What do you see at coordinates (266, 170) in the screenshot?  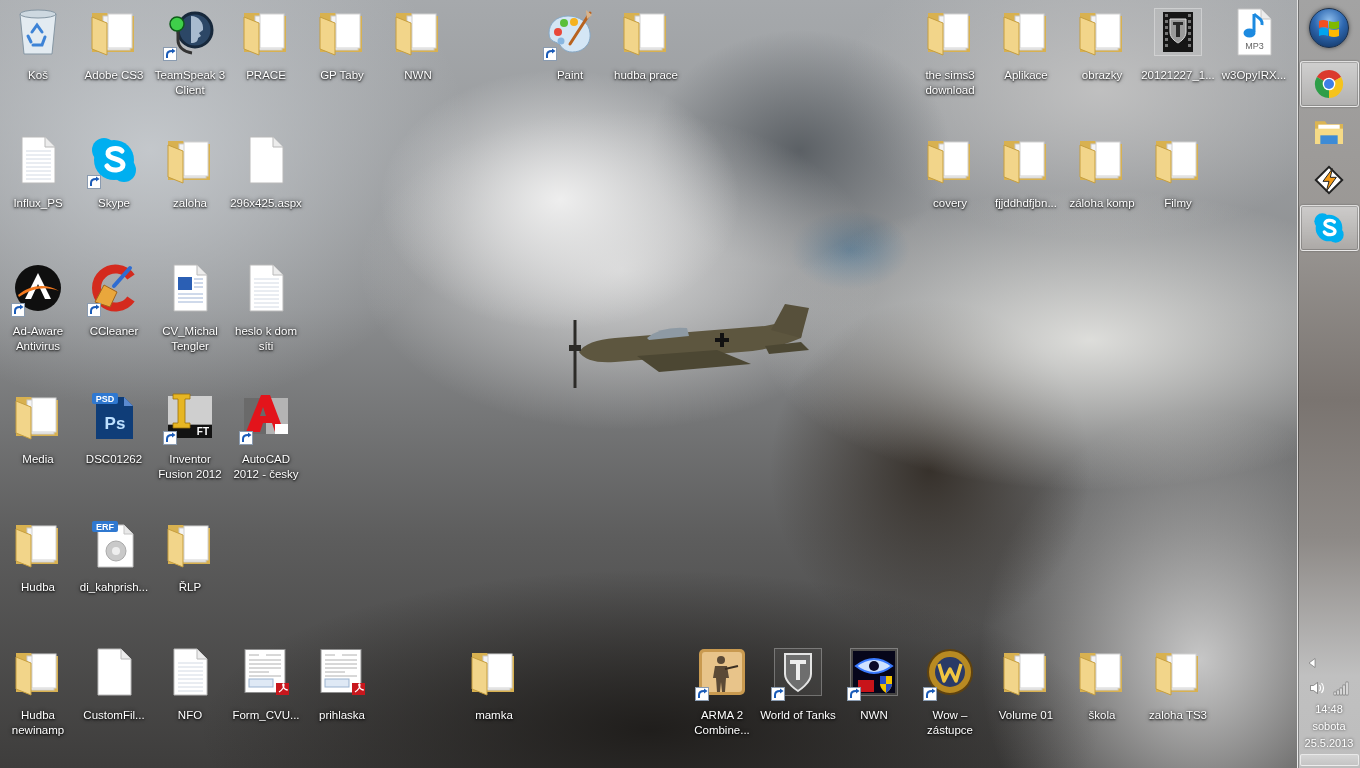 I see `desktop-item: 296x425.aspx` at bounding box center [266, 170].